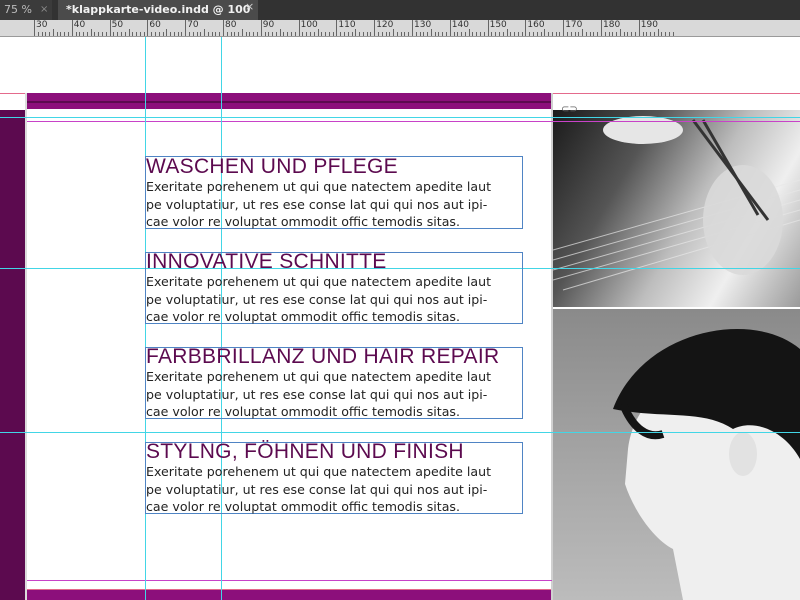  Describe the element at coordinates (569, 109) in the screenshot. I see `chain-link-icon: ⊂⊃` at that location.